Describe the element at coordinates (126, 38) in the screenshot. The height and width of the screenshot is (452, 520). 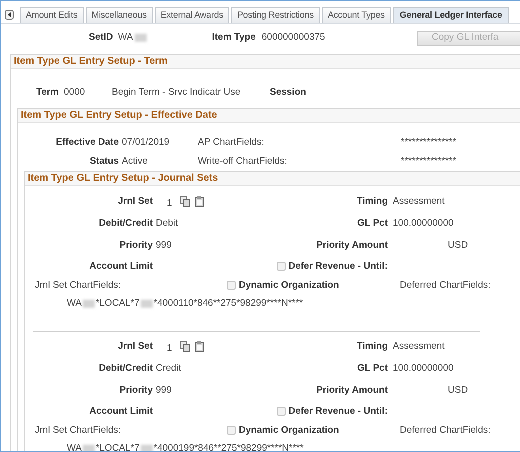
I see `setid-value: WA` at that location.